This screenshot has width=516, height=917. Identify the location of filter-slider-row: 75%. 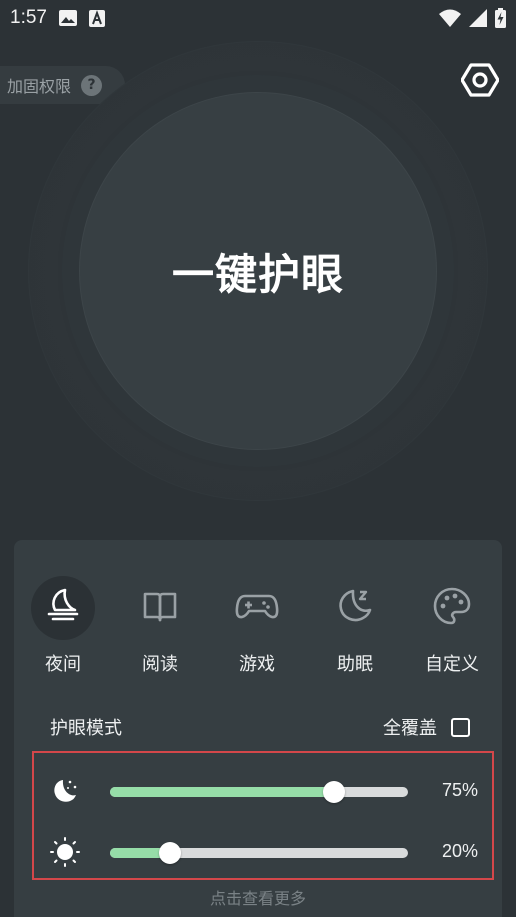
(263, 790).